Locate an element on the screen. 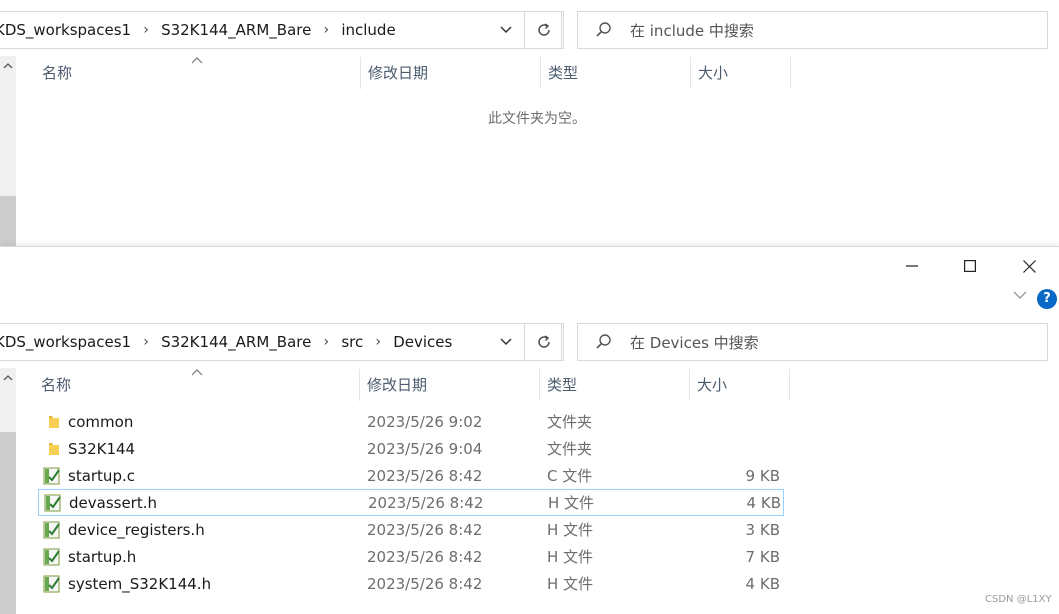 The image size is (1059, 614). folder-icon is located at coordinates (52, 449).